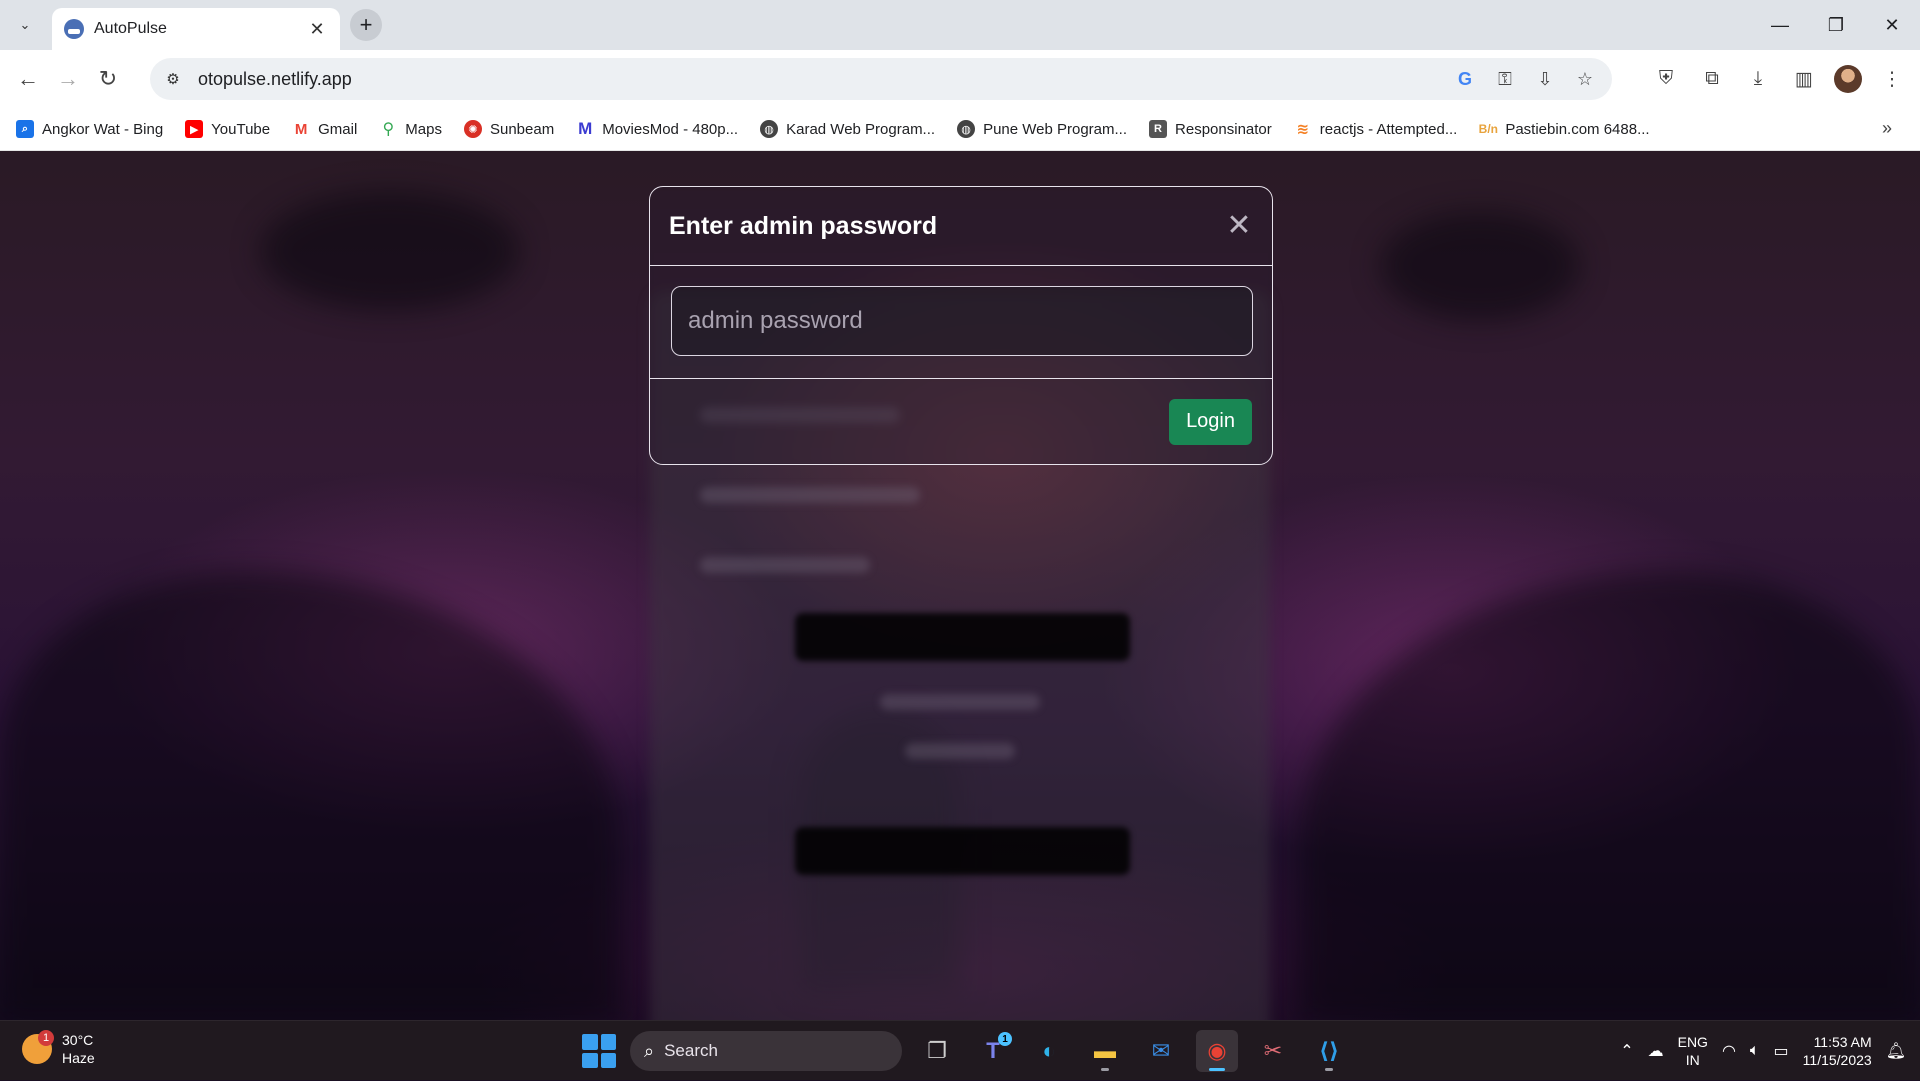 This screenshot has width=1920, height=1081. I want to click on more-bookmarks-icon: », so click(1887, 128).